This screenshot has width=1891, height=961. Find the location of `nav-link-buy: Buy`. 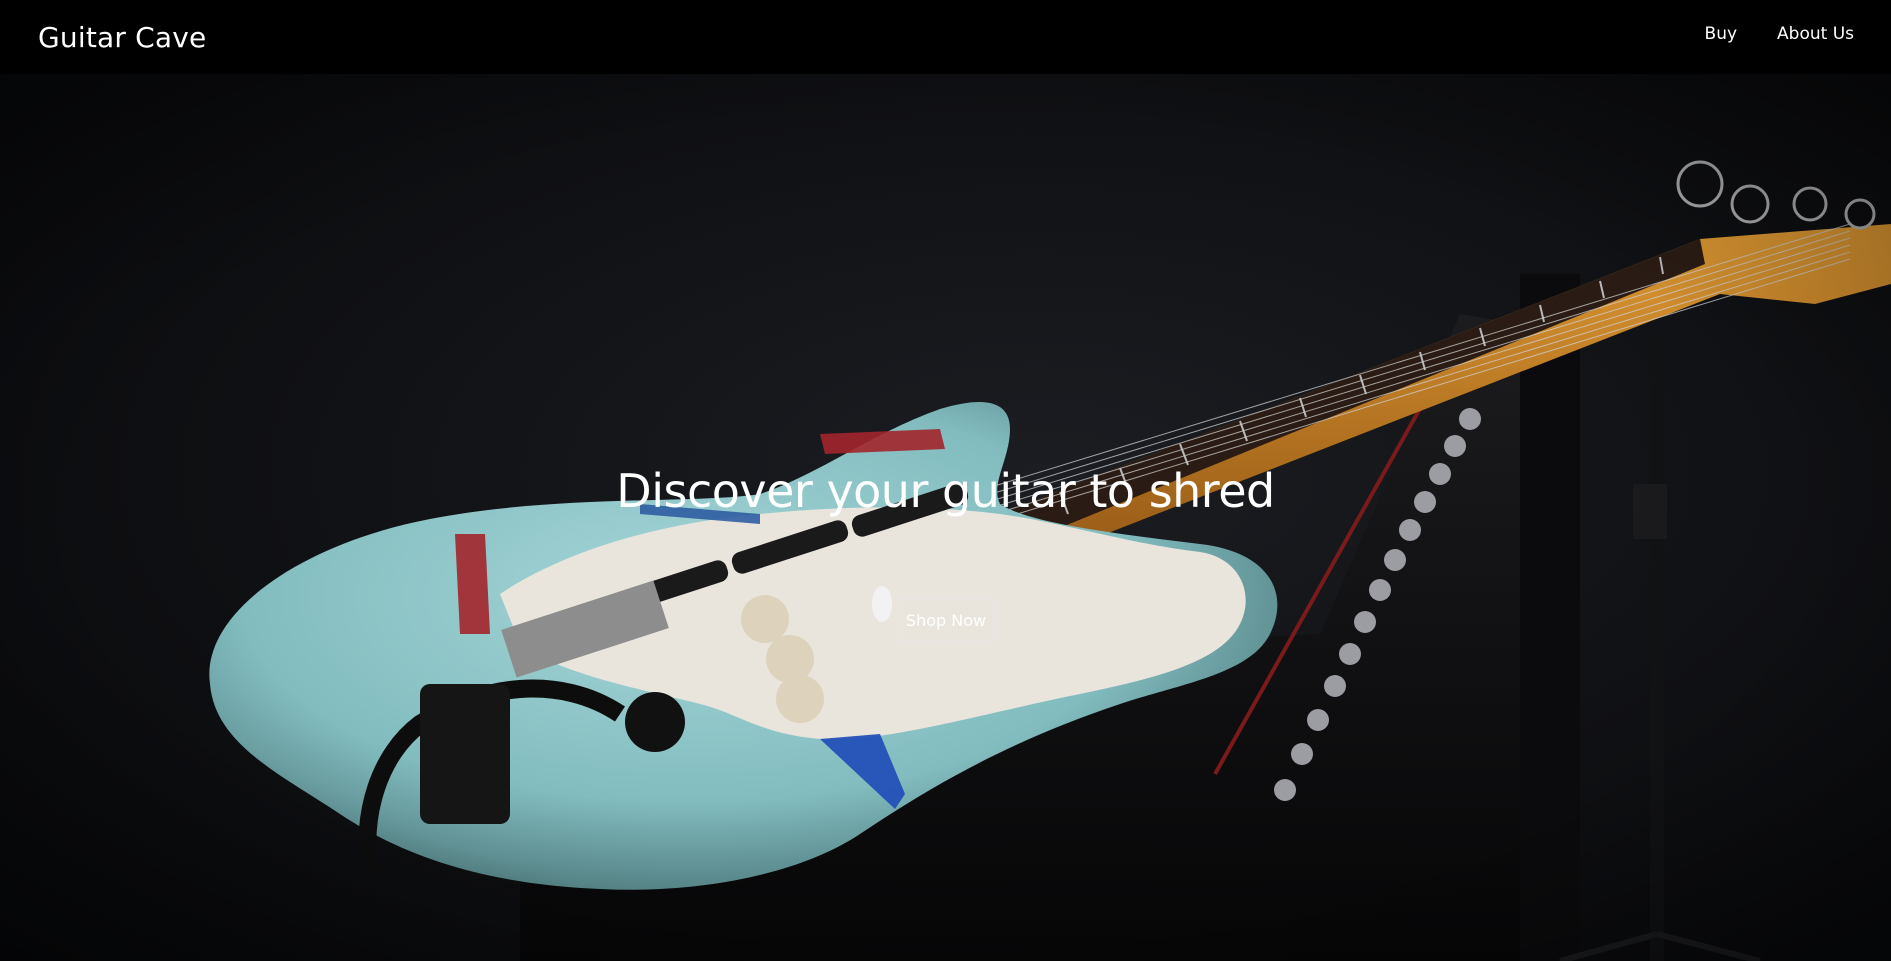

nav-link-buy: Buy is located at coordinates (1721, 34).